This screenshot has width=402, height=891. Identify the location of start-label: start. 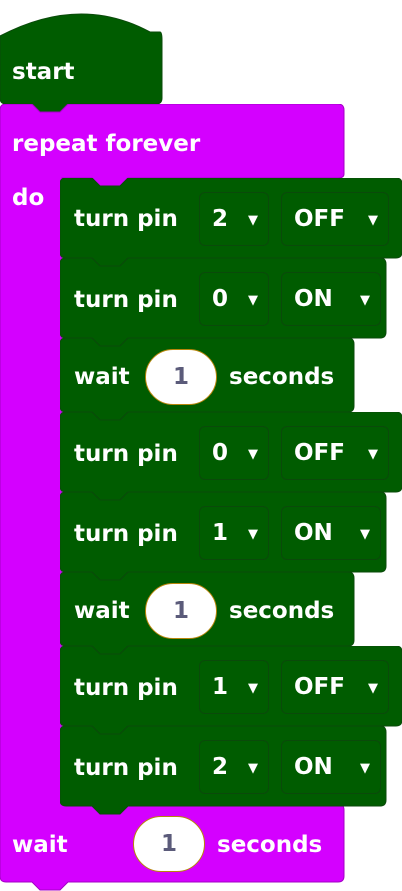
(43, 72).